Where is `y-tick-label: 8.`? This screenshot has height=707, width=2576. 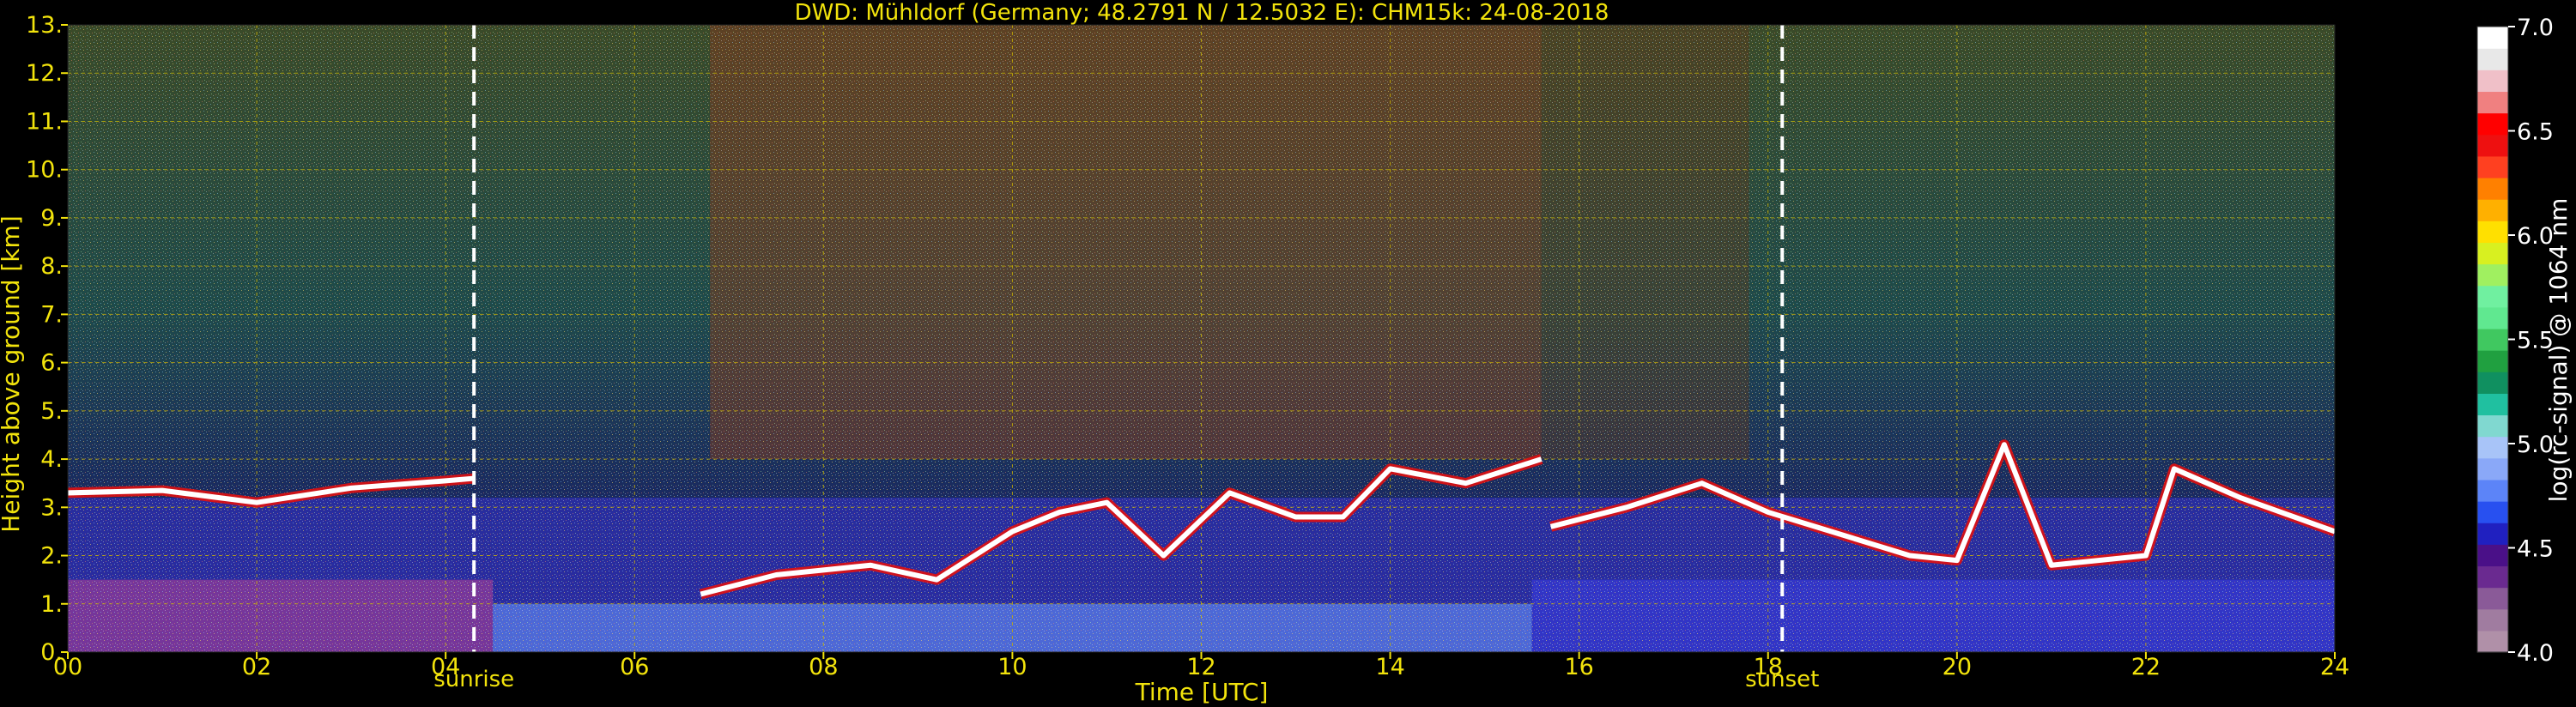
y-tick-label: 8. is located at coordinates (51, 266).